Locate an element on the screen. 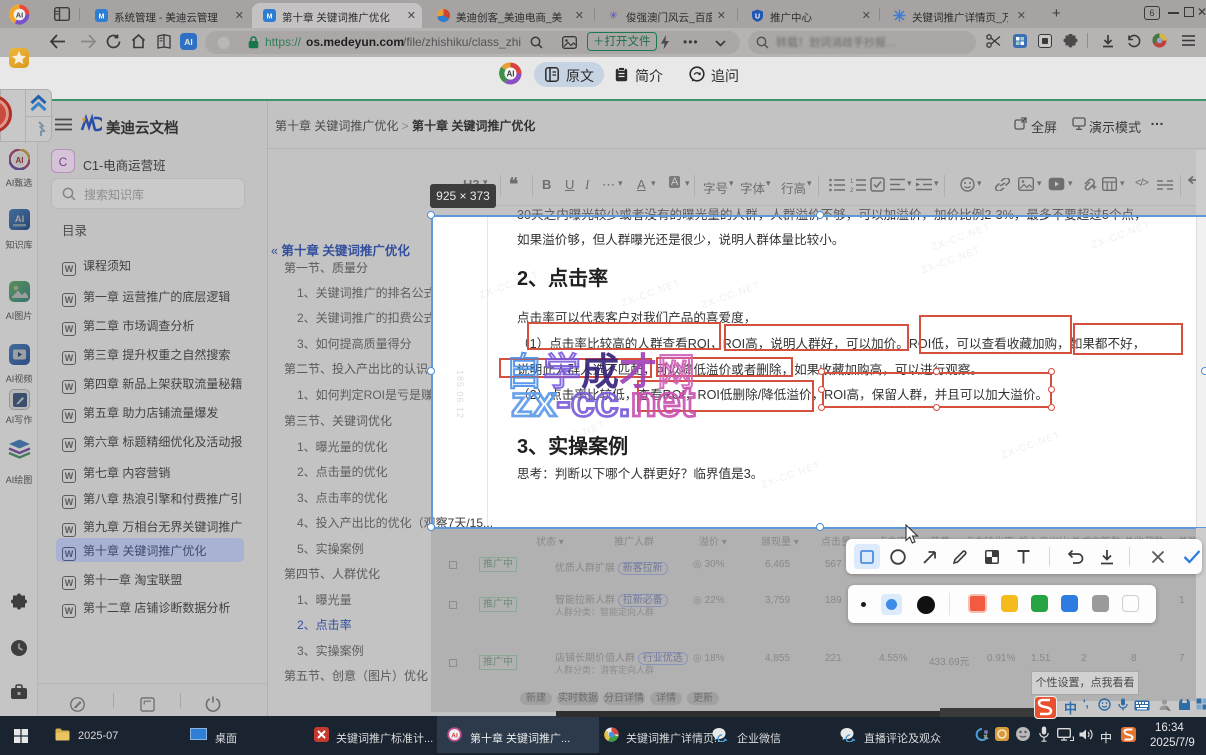 The width and height of the screenshot is (1206, 755). svg-text: 2 is located at coordinates (852, 190).